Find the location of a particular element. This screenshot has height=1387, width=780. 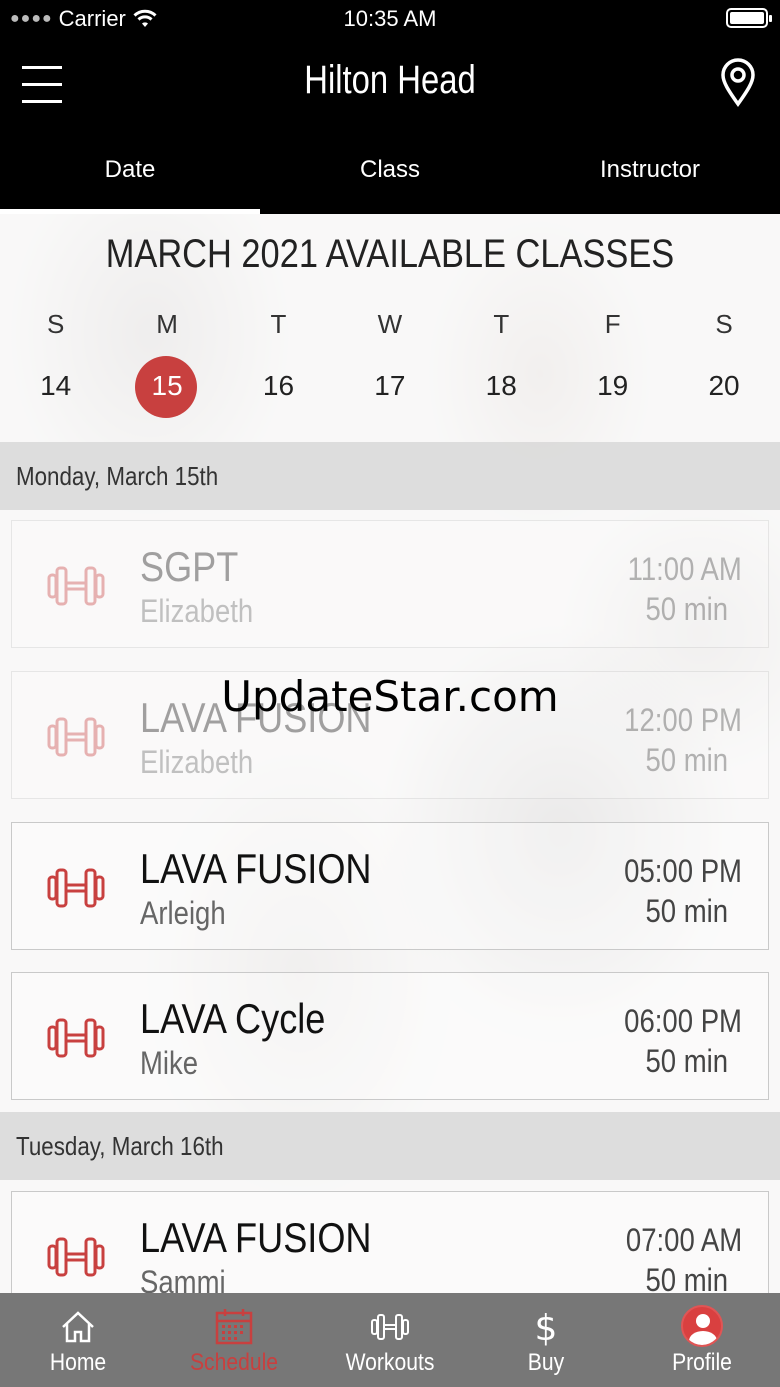

weekday-letter: W is located at coordinates (390, 324).